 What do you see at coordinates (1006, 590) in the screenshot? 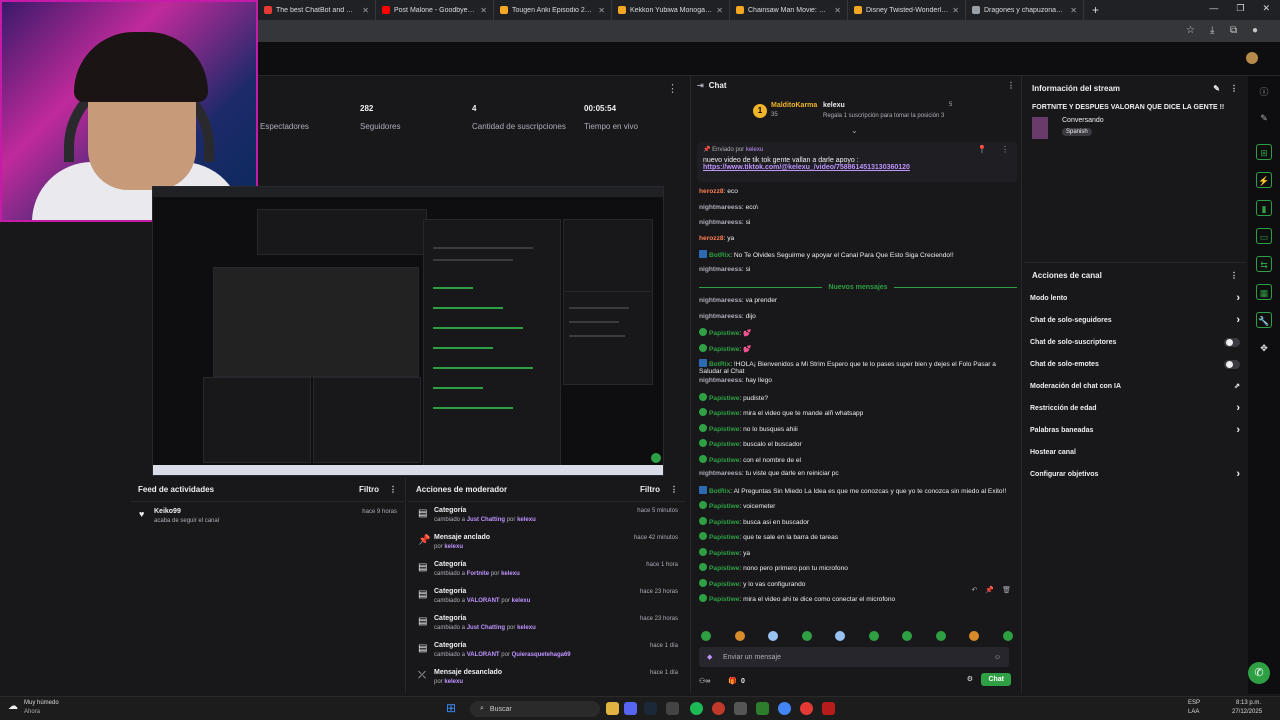
I see `delete-icon: 🗑` at bounding box center [1006, 590].